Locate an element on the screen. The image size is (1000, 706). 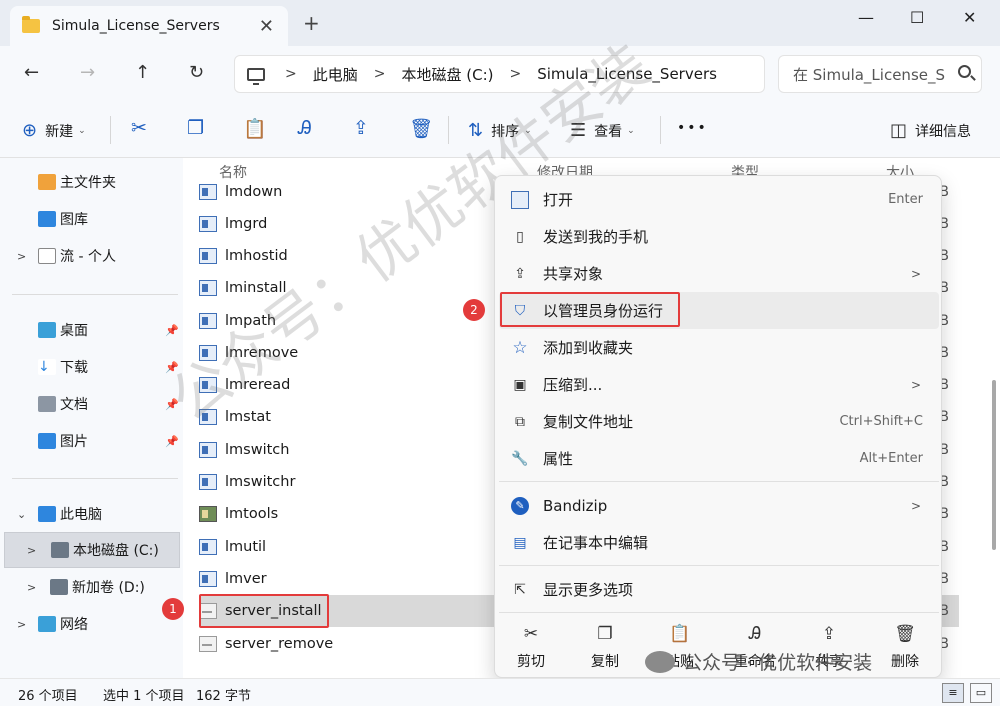
back-button: ← is located at coordinates (31, 72).